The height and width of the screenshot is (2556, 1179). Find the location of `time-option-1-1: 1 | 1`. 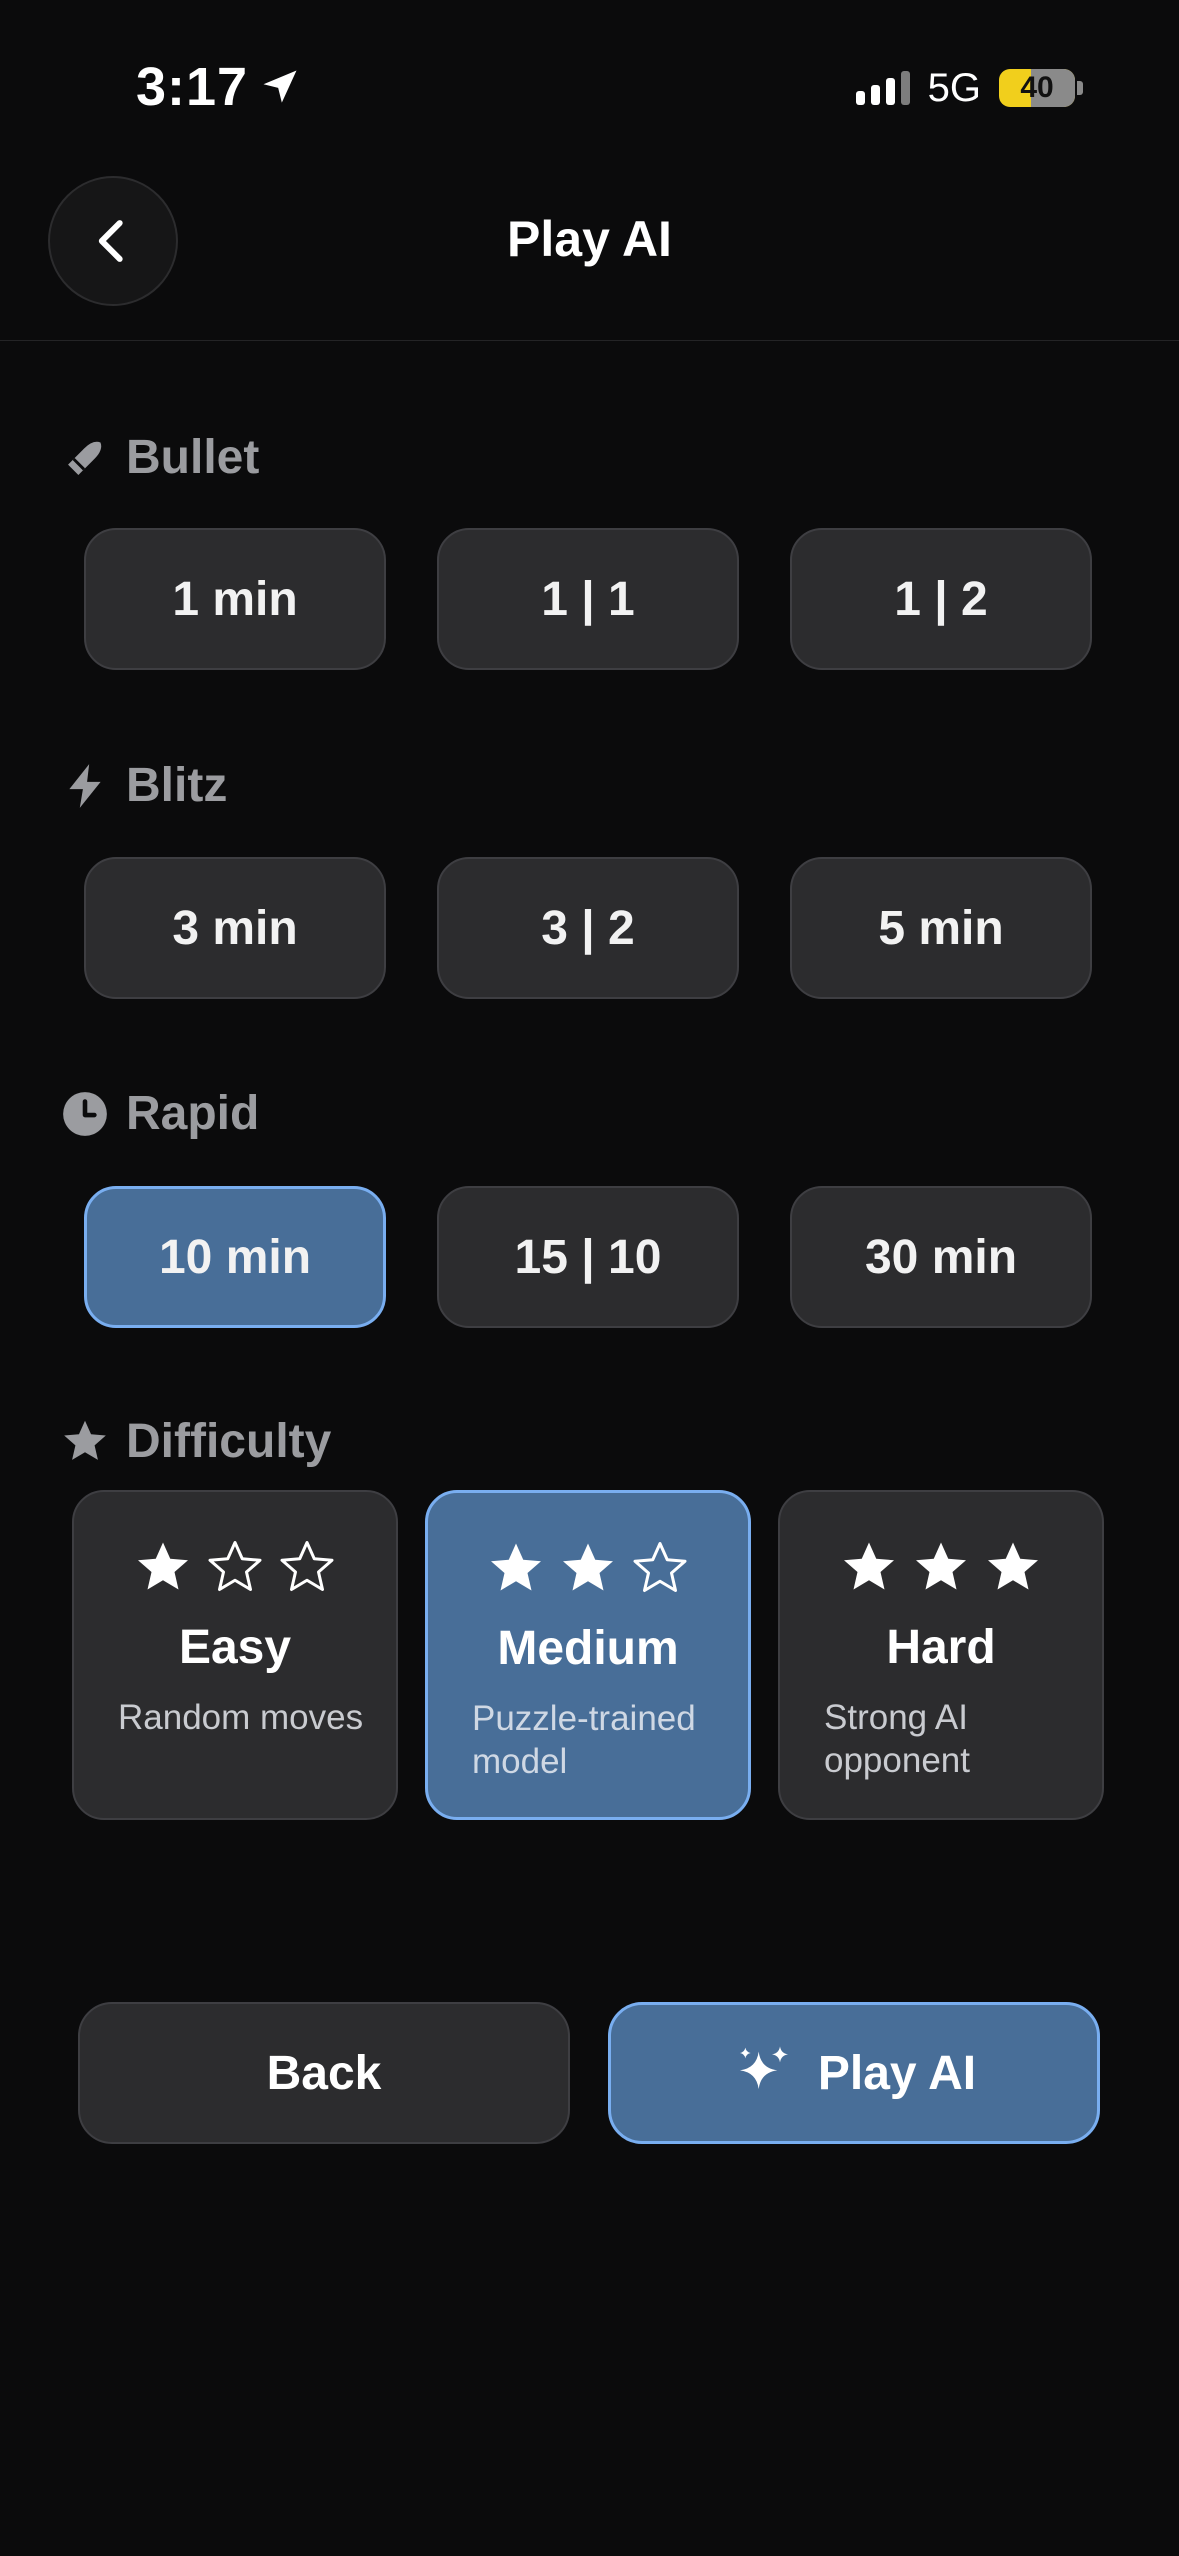

time-option-1-1: 1 | 1 is located at coordinates (588, 599).